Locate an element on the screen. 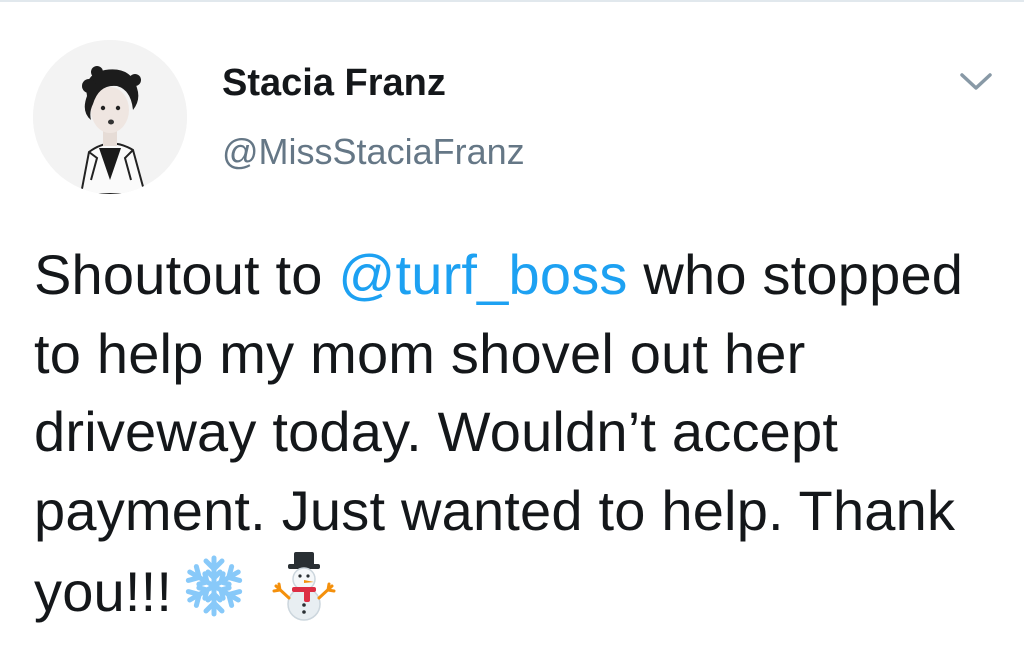  chevron-down-icon is located at coordinates (976, 82).